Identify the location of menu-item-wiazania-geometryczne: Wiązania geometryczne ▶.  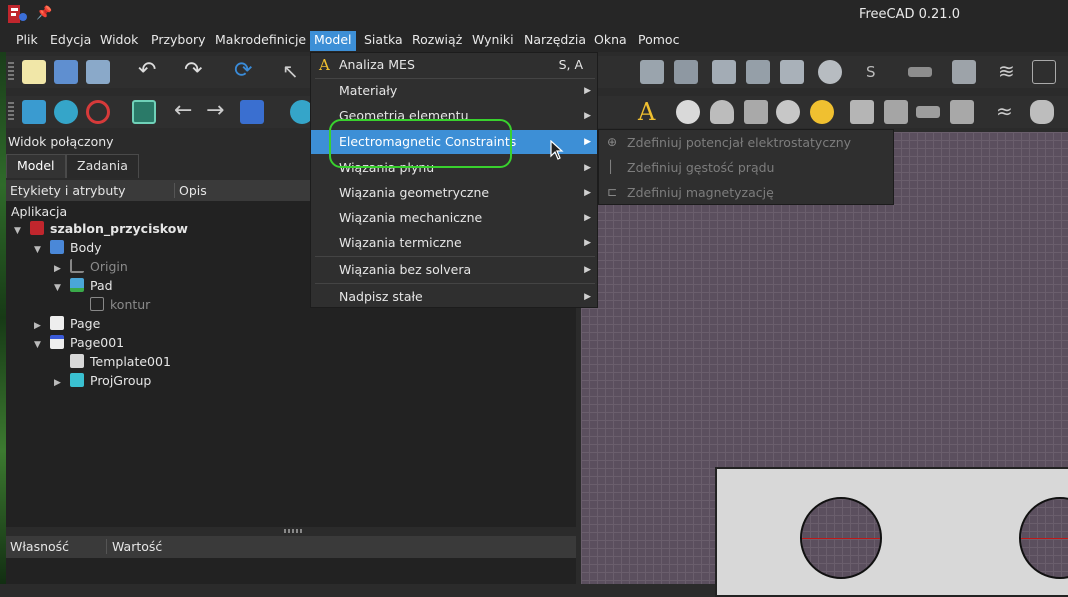
(454, 193).